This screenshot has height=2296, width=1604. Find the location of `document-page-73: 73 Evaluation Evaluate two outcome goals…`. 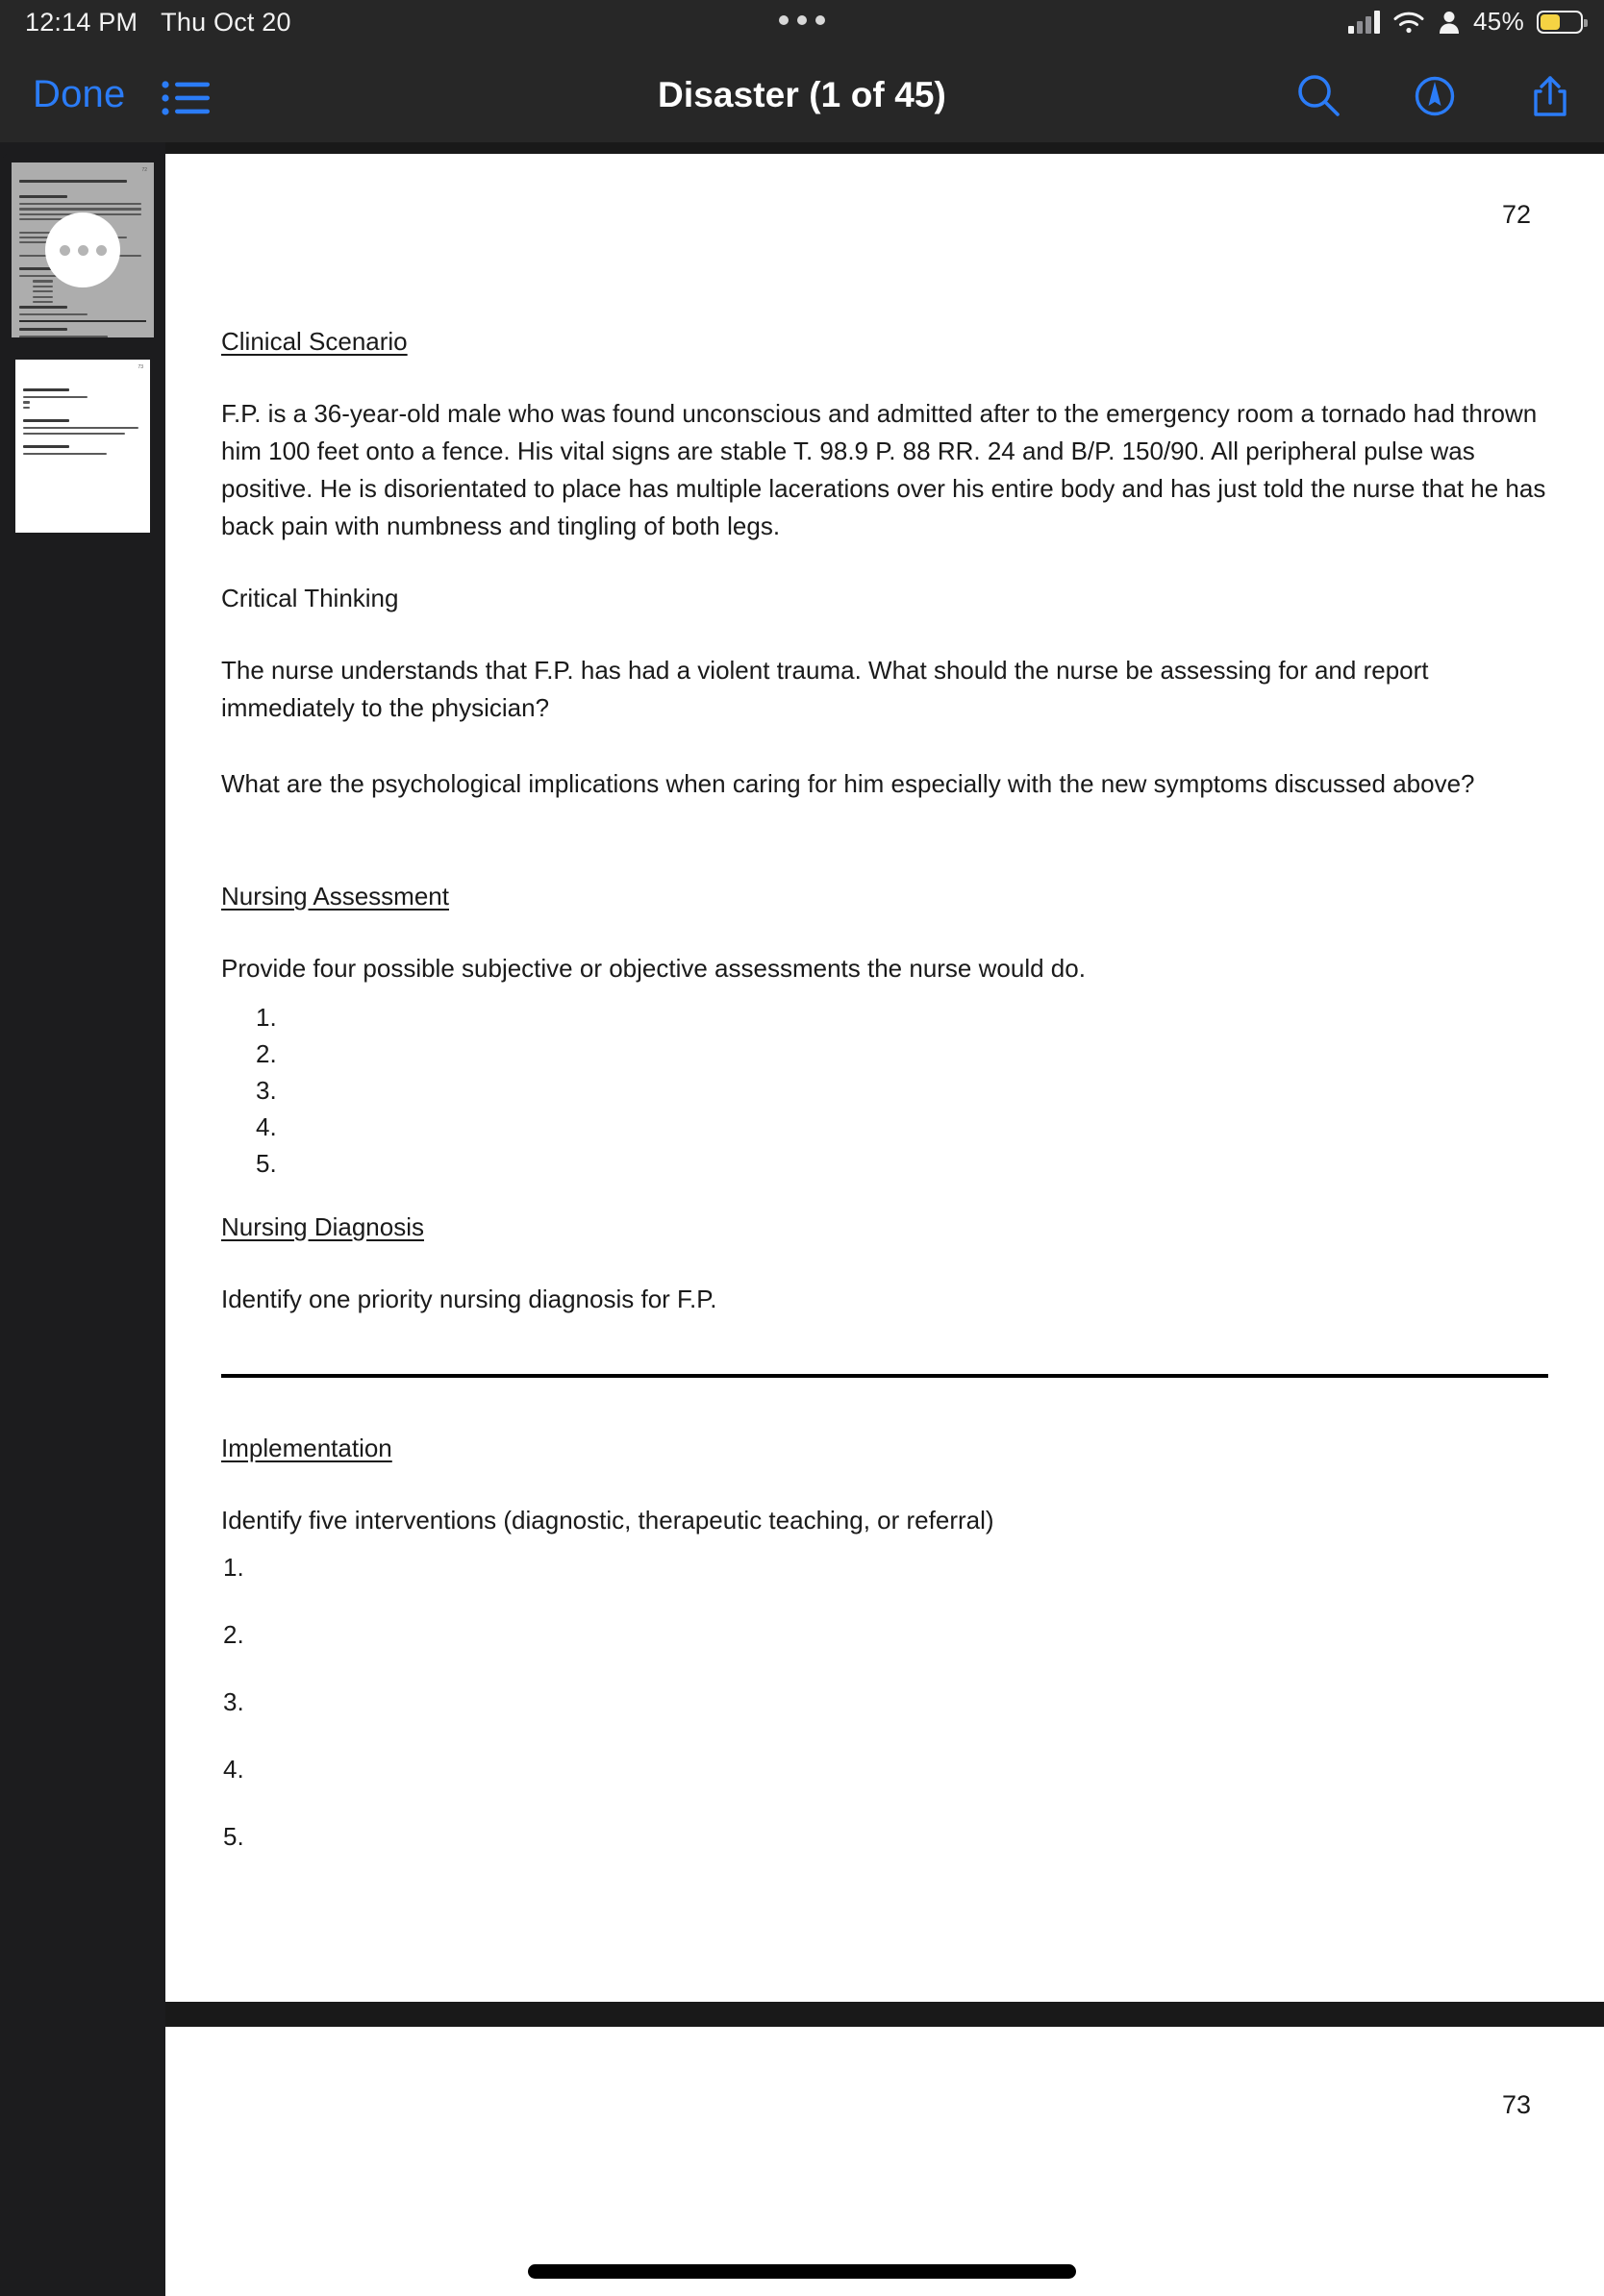

document-page-73: 73 Evaluation Evaluate two outcome goals… is located at coordinates (884, 2161).